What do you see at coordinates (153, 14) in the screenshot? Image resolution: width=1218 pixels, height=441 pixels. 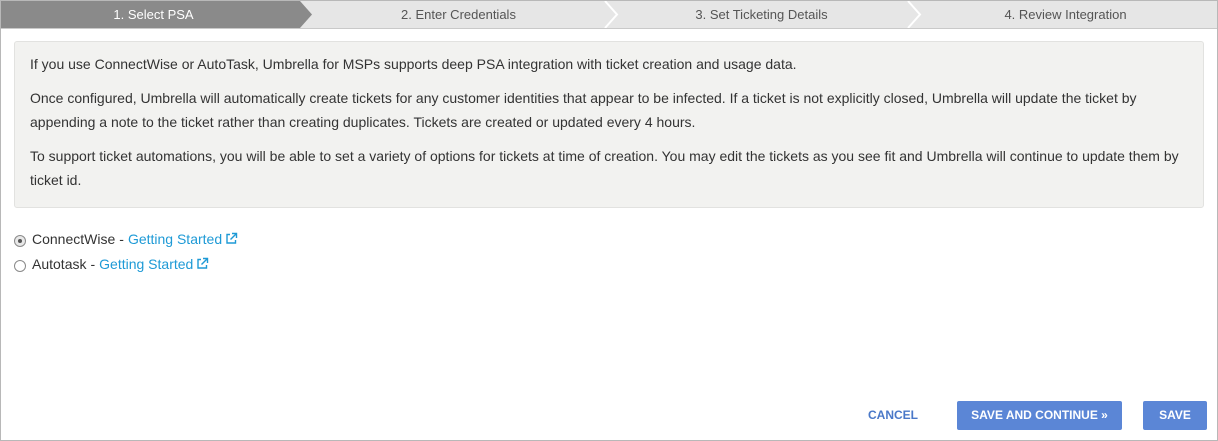 I see `step-select-psa: 1. Select PSA` at bounding box center [153, 14].